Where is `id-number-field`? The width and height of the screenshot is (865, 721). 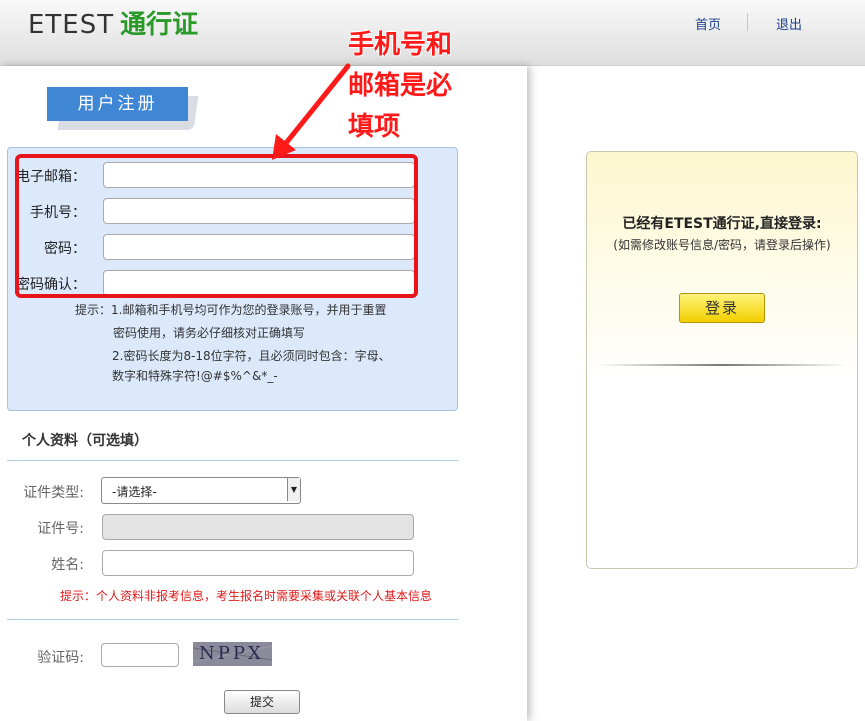 id-number-field is located at coordinates (258, 527).